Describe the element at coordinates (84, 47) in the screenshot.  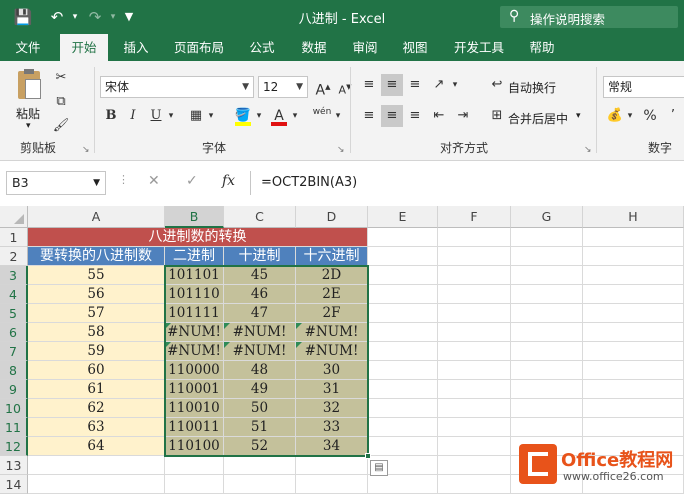
I see `tab-home: 开始` at that location.